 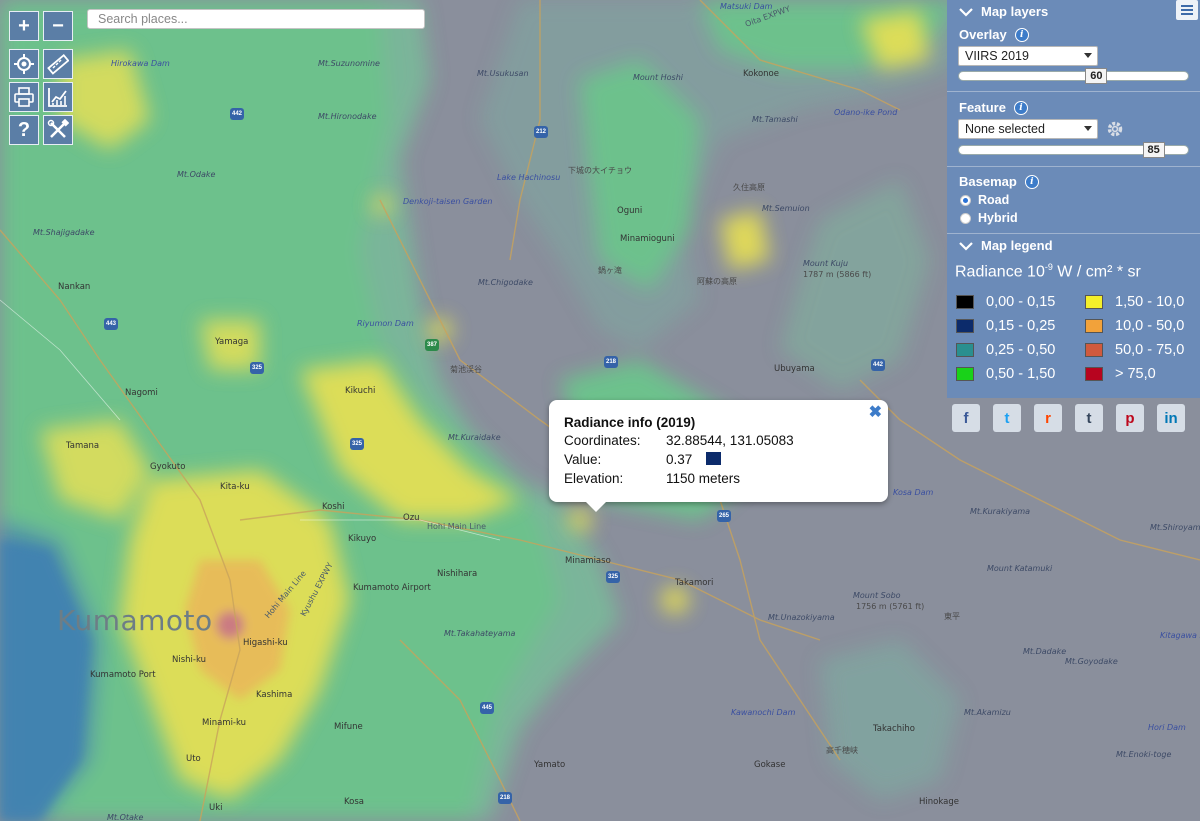 I want to click on chart-icon, so click(x=57, y=97).